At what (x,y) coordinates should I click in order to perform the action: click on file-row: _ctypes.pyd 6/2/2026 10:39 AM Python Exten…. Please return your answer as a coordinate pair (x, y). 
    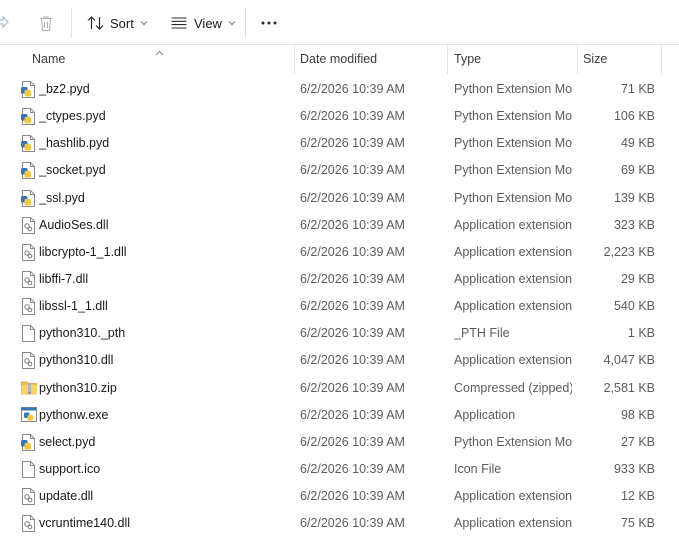
    Looking at the image, I should click on (339, 116).